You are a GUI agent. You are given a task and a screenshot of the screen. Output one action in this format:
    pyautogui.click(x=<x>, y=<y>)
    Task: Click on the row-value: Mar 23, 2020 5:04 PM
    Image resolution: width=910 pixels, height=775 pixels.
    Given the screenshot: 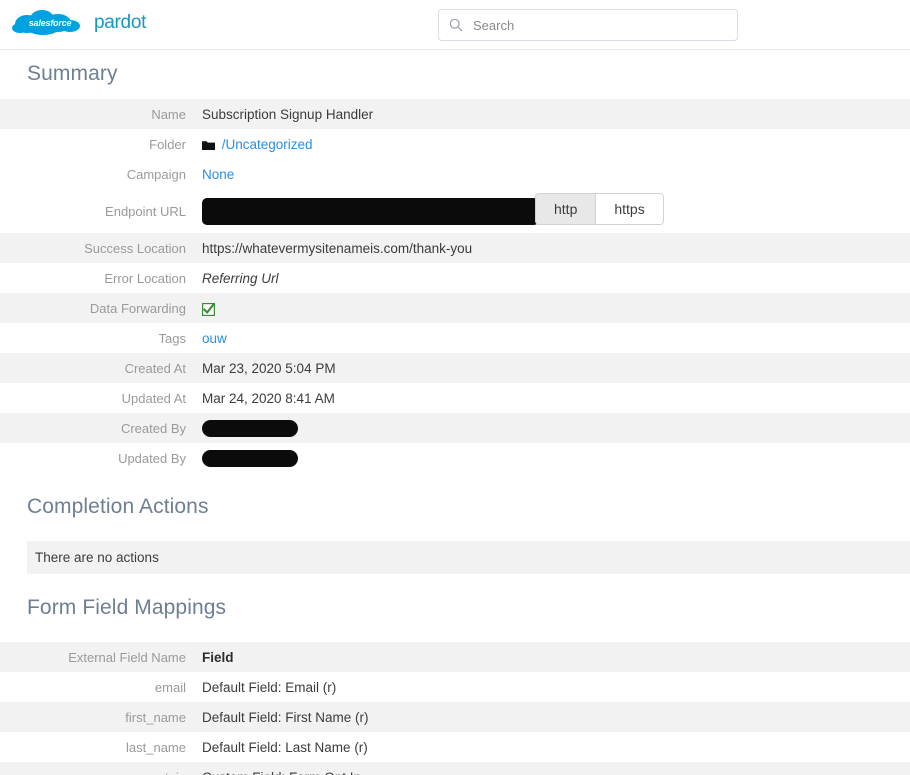 What is the action you would take?
    pyautogui.click(x=269, y=368)
    